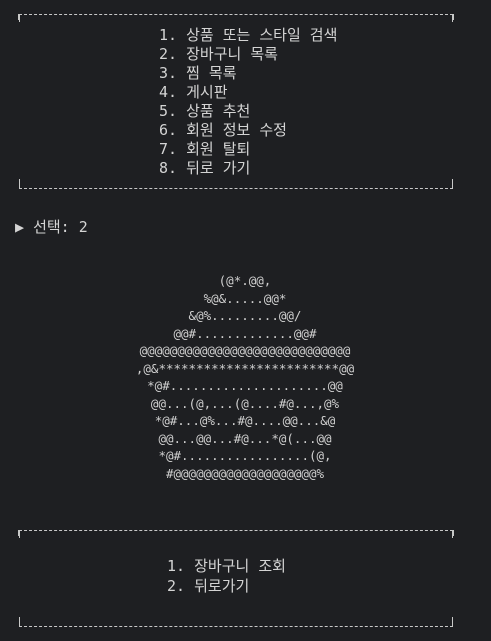  Describe the element at coordinates (248, 111) in the screenshot. I see `menu-item-recommend: 5. 상품 추천` at that location.